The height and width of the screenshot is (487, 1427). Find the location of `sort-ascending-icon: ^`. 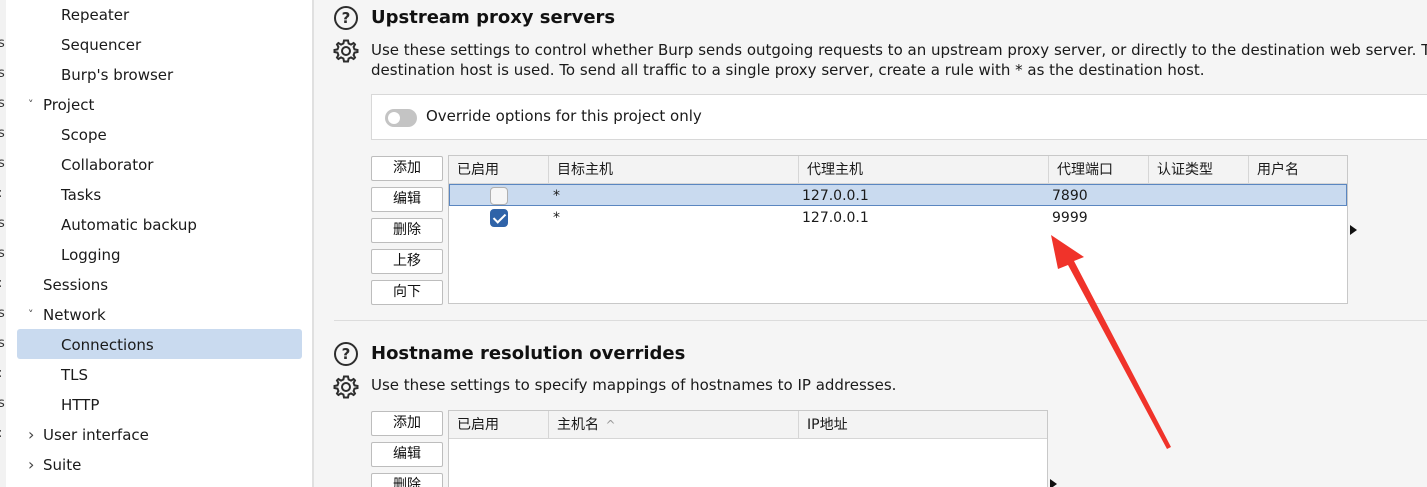

sort-ascending-icon: ^ is located at coordinates (610, 425).